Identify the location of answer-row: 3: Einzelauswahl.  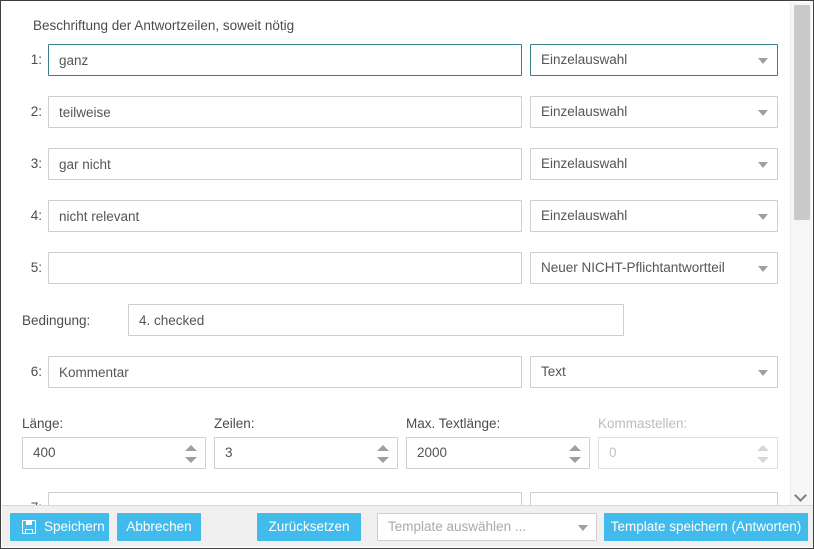
(396, 164).